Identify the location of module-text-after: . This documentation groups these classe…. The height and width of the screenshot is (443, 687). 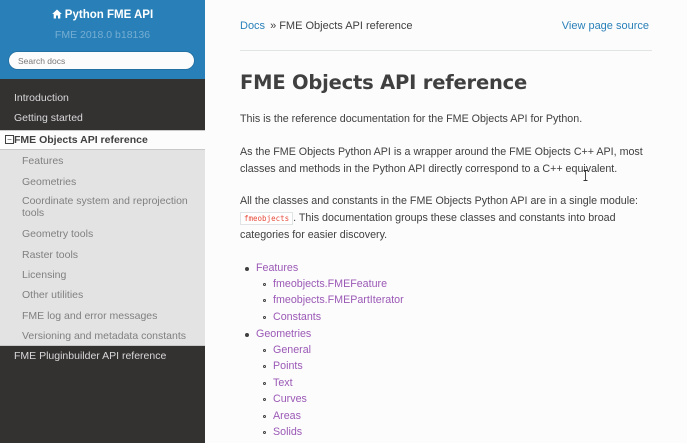
(428, 226).